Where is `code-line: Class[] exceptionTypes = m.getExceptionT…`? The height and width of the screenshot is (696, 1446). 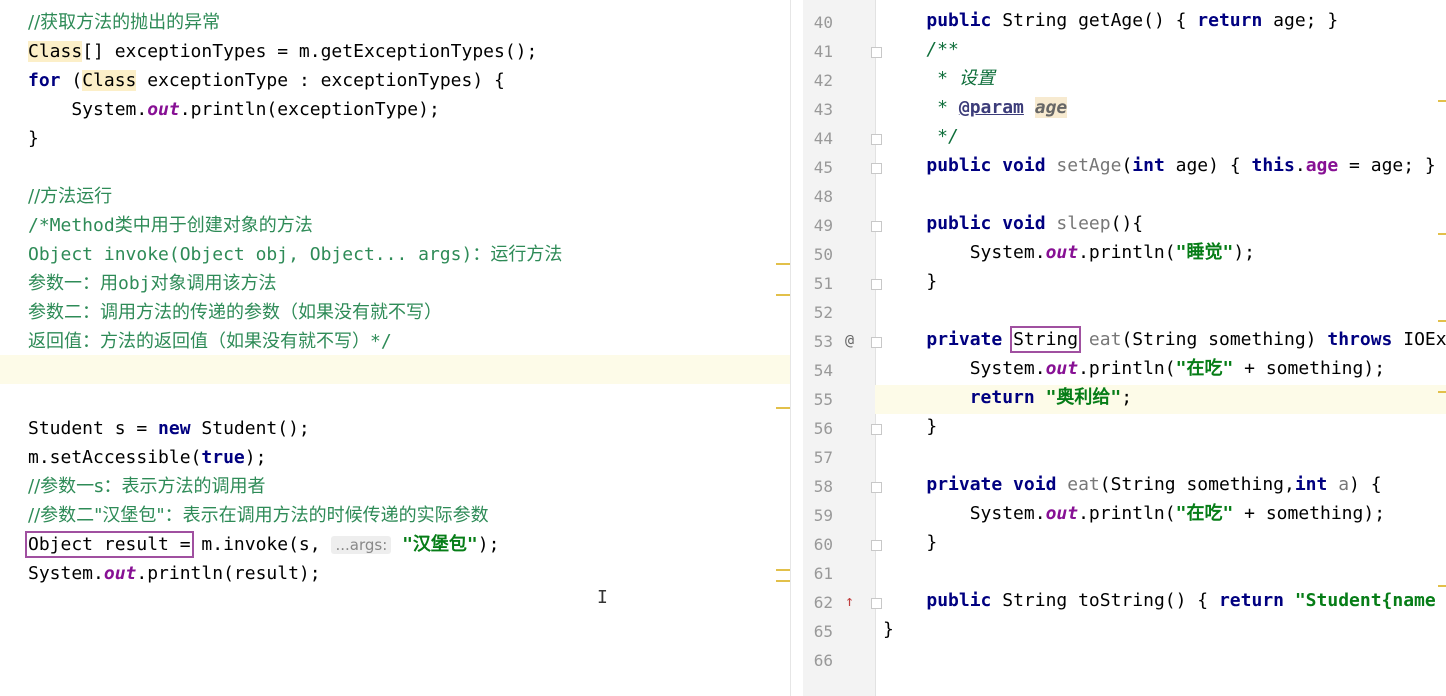
code-line: Class[] exceptionTypes = m.getExceptionT… is located at coordinates (282, 51).